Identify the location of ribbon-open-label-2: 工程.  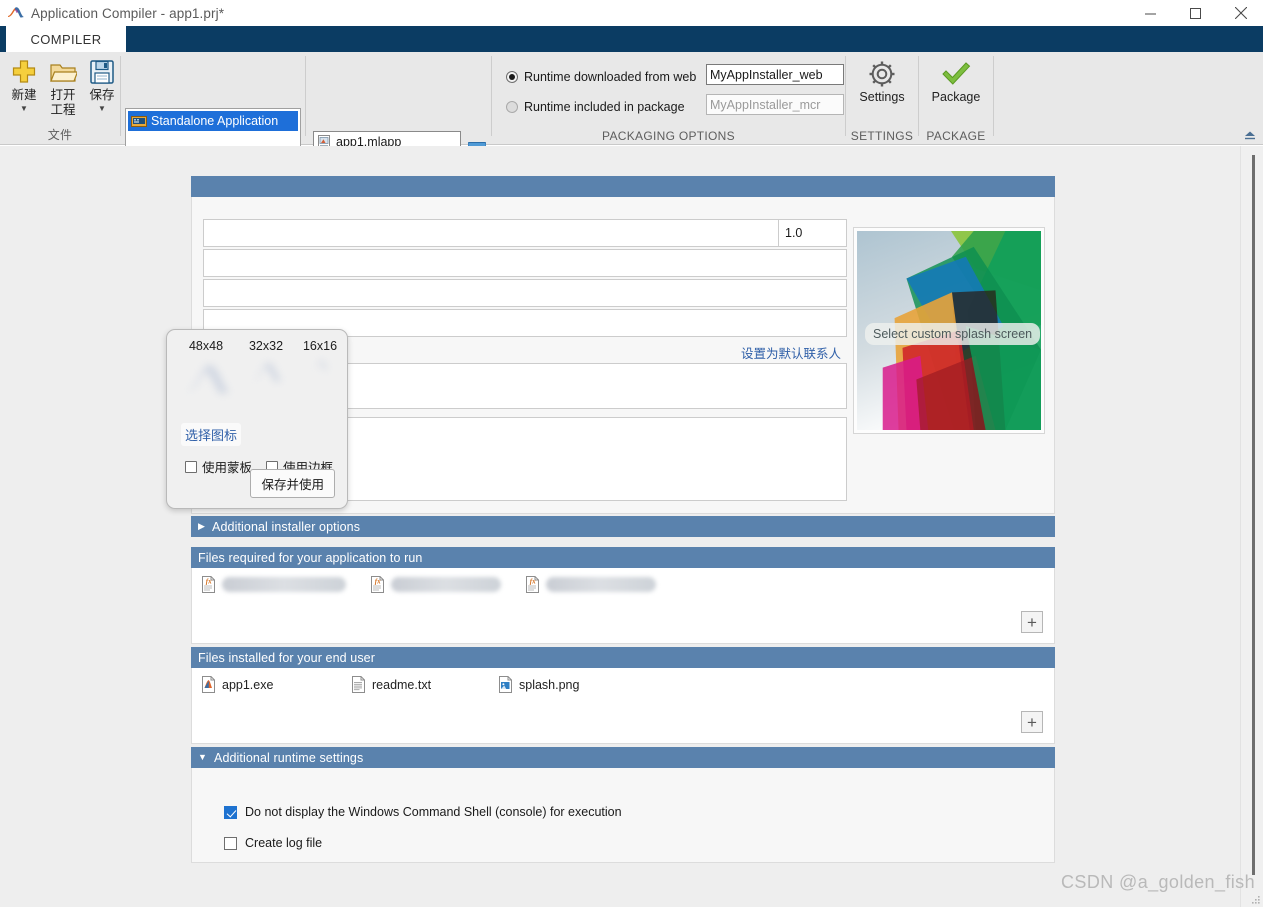
(62, 110).